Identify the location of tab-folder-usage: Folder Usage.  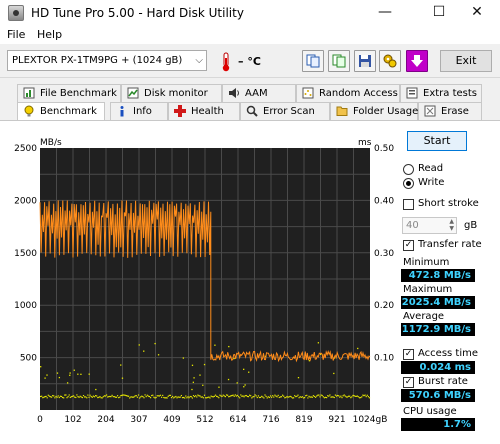
(374, 111).